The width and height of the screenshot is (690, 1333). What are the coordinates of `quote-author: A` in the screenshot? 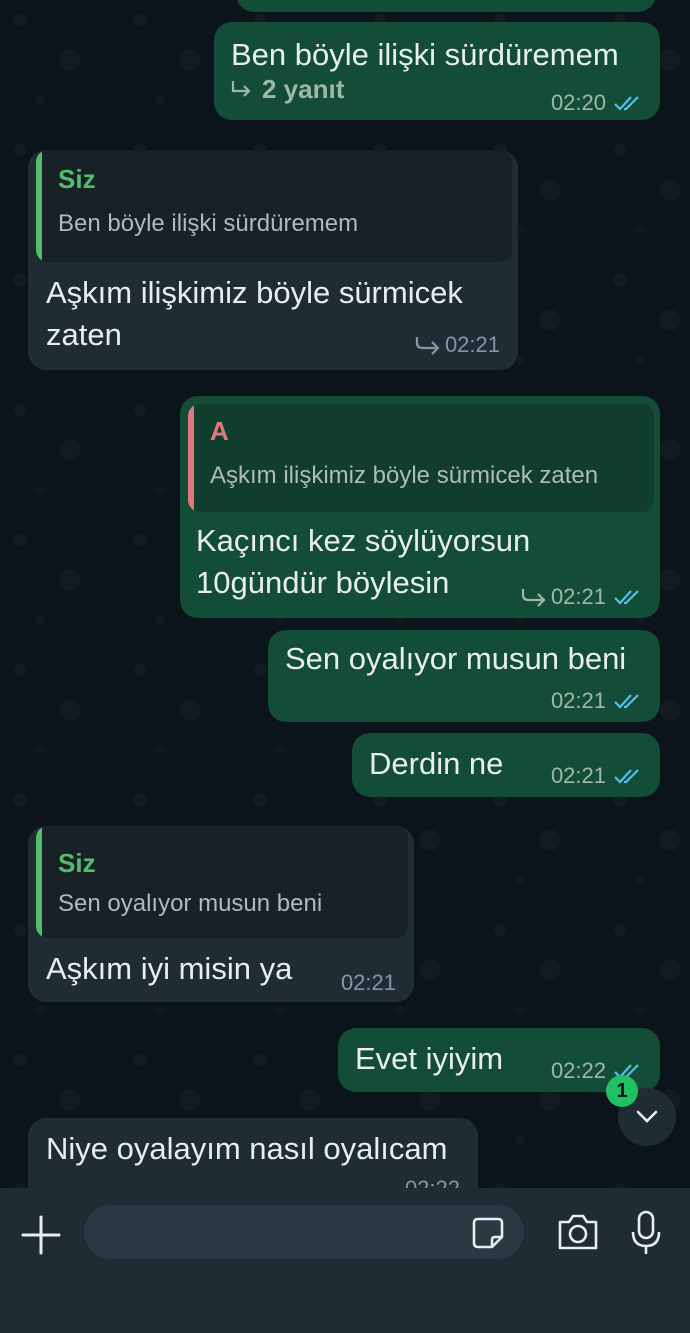 It's located at (219, 431).